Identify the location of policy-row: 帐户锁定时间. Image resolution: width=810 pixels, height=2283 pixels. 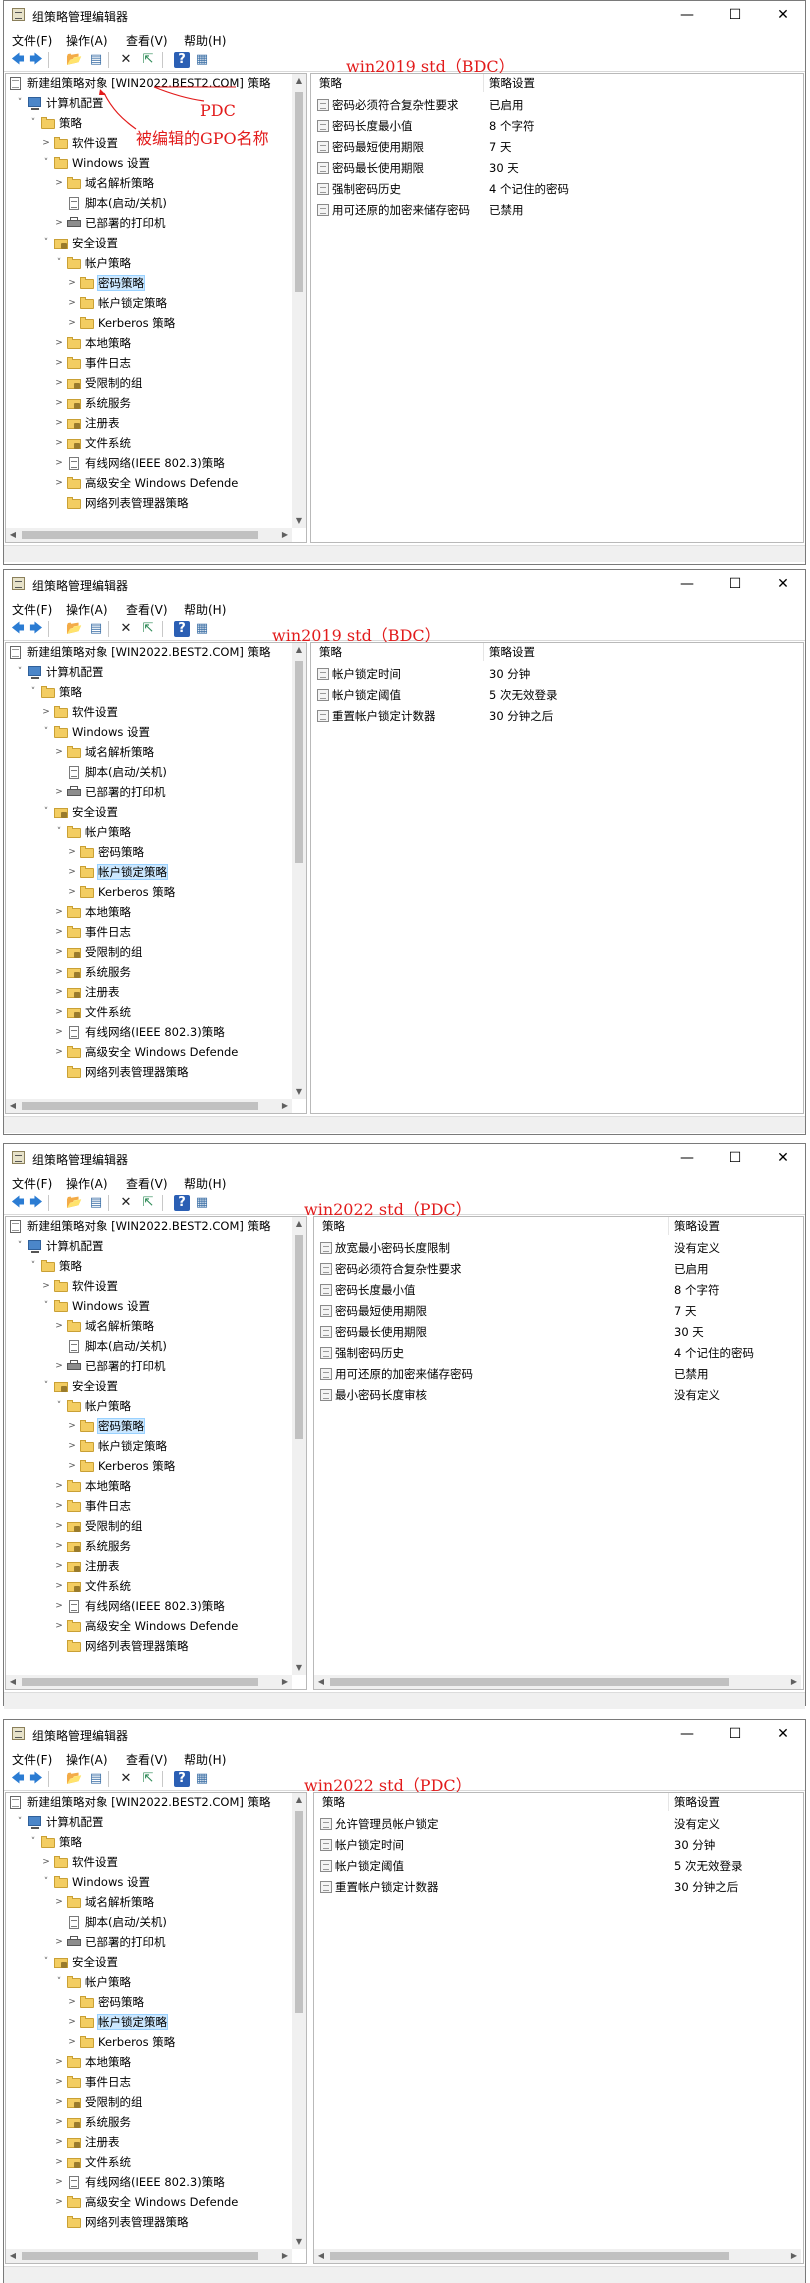
(494, 1845).